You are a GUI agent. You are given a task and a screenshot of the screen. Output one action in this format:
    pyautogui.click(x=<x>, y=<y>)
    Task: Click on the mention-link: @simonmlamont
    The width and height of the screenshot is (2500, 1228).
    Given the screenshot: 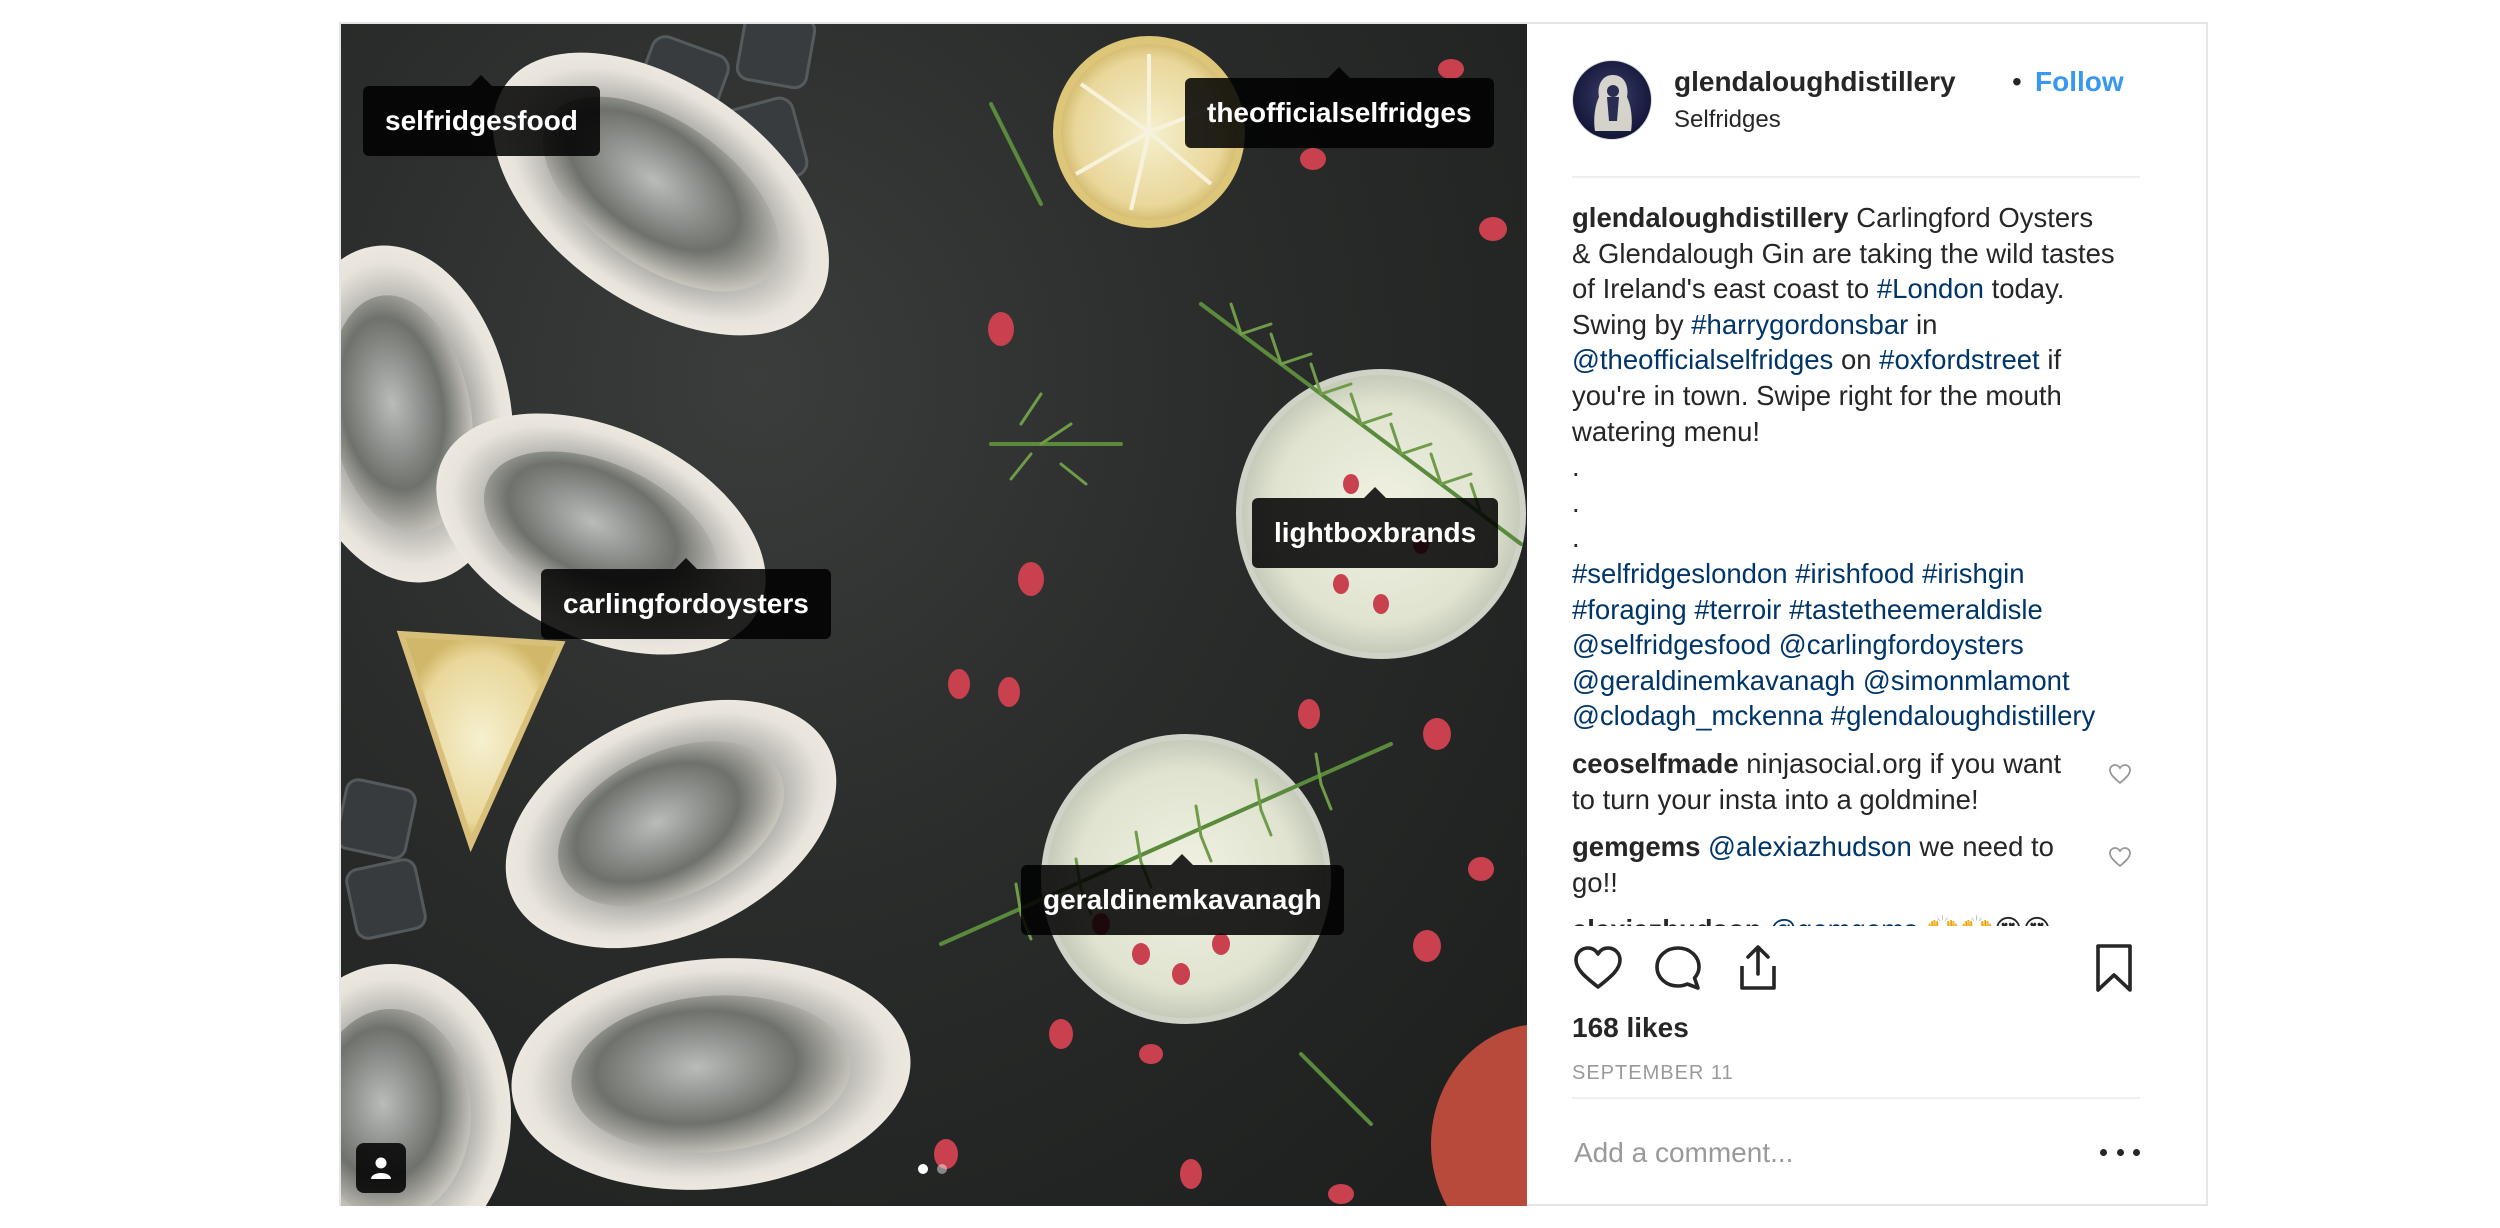 What is the action you would take?
    pyautogui.click(x=1966, y=680)
    